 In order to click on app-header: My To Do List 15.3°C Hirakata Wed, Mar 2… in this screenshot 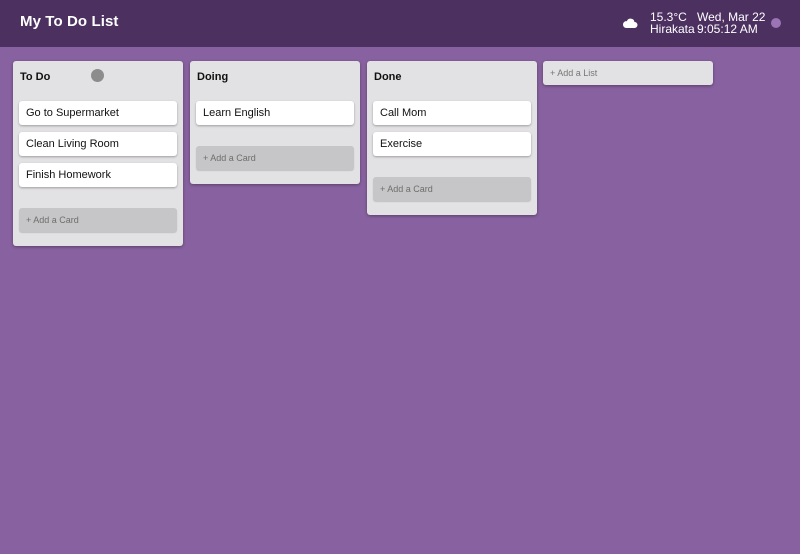, I will do `click(400, 23)`.